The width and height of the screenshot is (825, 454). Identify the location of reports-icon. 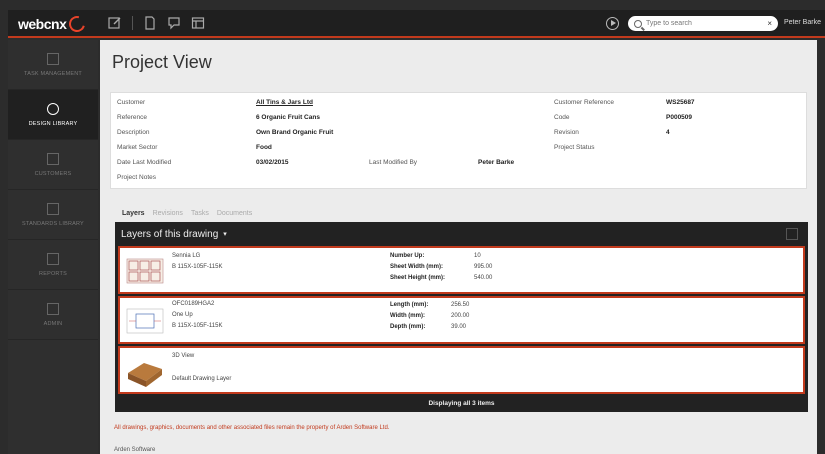
(53, 258).